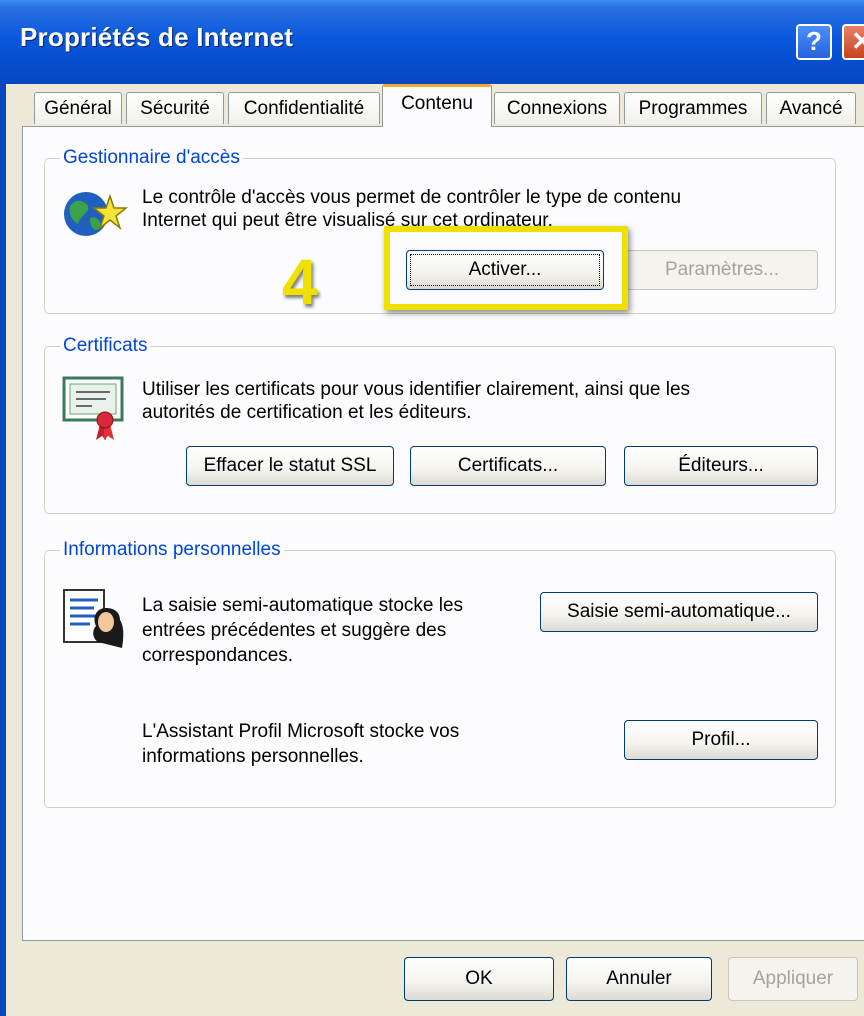  Describe the element at coordinates (294, 630) in the screenshot. I see `autocomplete-desc-line2: entrées précédentes et suggère des` at that location.